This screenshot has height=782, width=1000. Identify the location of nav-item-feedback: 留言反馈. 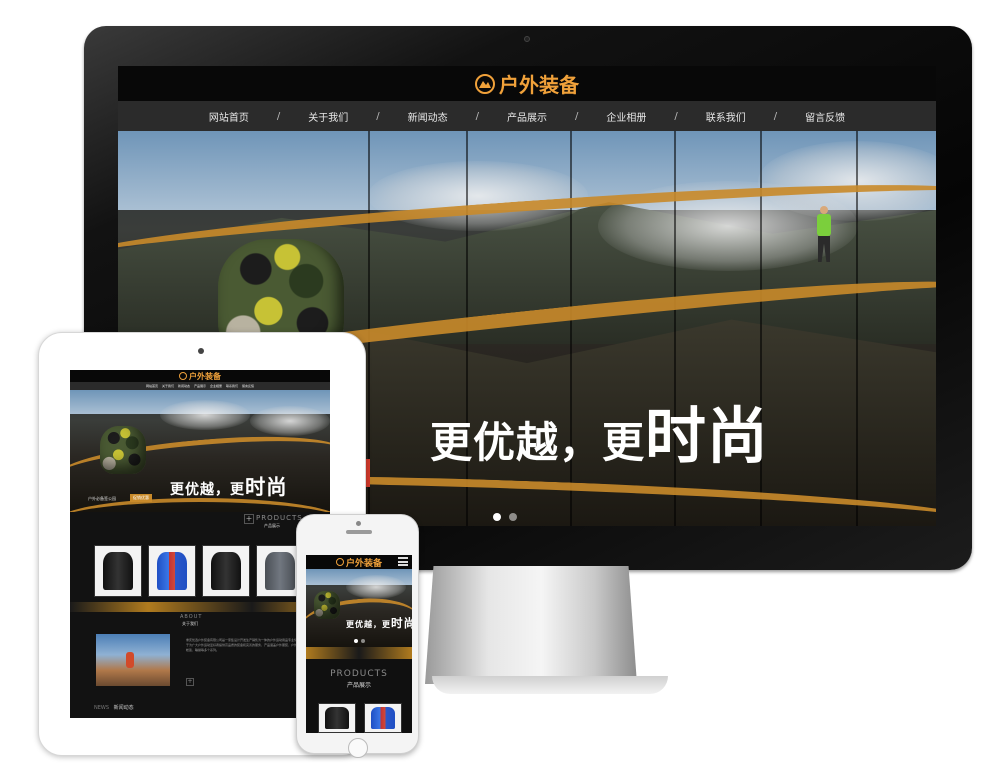
(825, 116).